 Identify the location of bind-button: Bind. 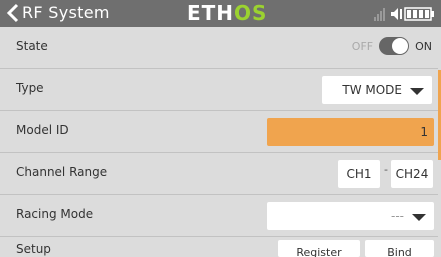
(399, 248).